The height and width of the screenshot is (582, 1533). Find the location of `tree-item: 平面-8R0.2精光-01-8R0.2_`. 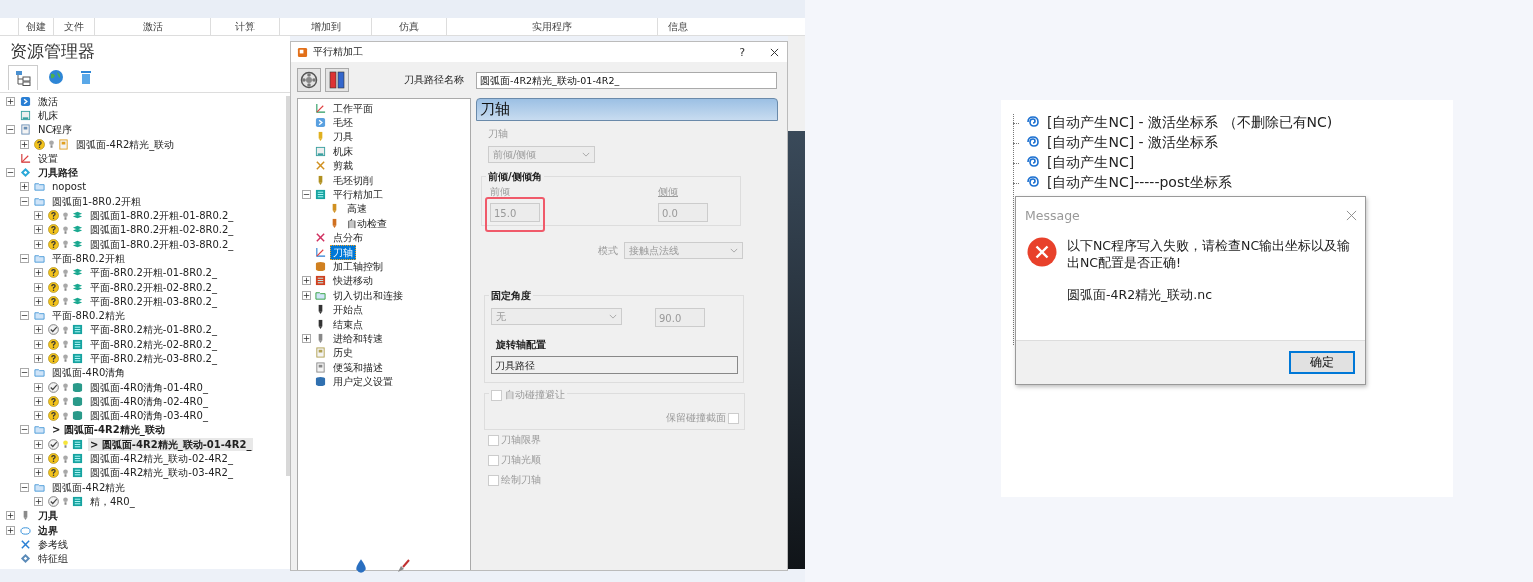

tree-item: 平面-8R0.2精光-01-8R0.2_ is located at coordinates (153, 330).